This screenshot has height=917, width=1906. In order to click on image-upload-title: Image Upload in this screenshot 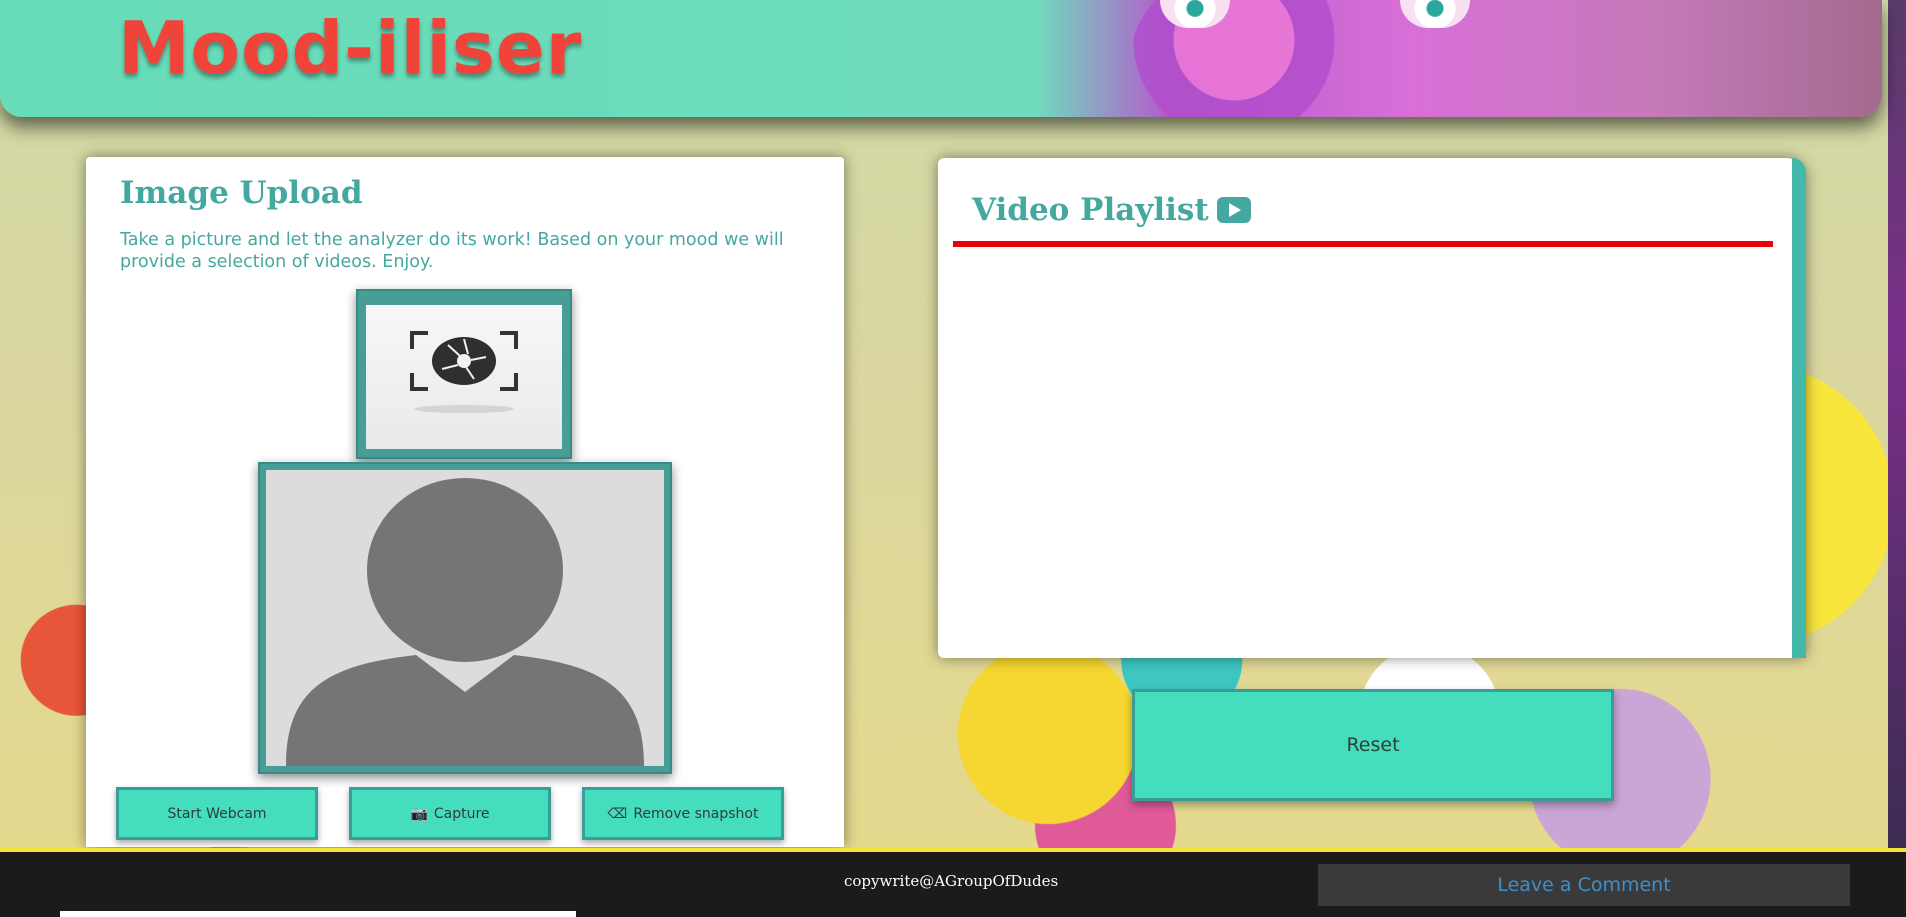, I will do `click(241, 193)`.